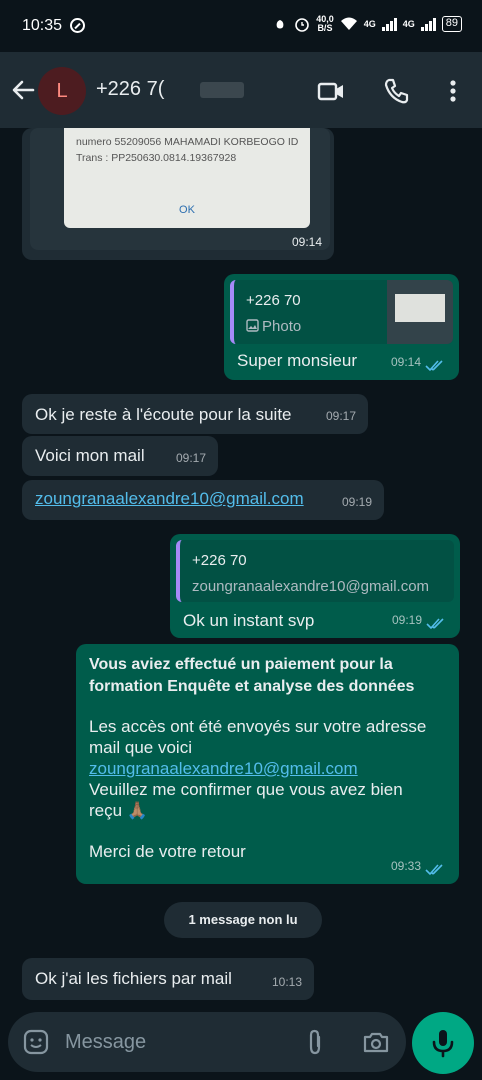 This screenshot has height=1080, width=482. What do you see at coordinates (302, 25) in the screenshot?
I see `clock-icon` at bounding box center [302, 25].